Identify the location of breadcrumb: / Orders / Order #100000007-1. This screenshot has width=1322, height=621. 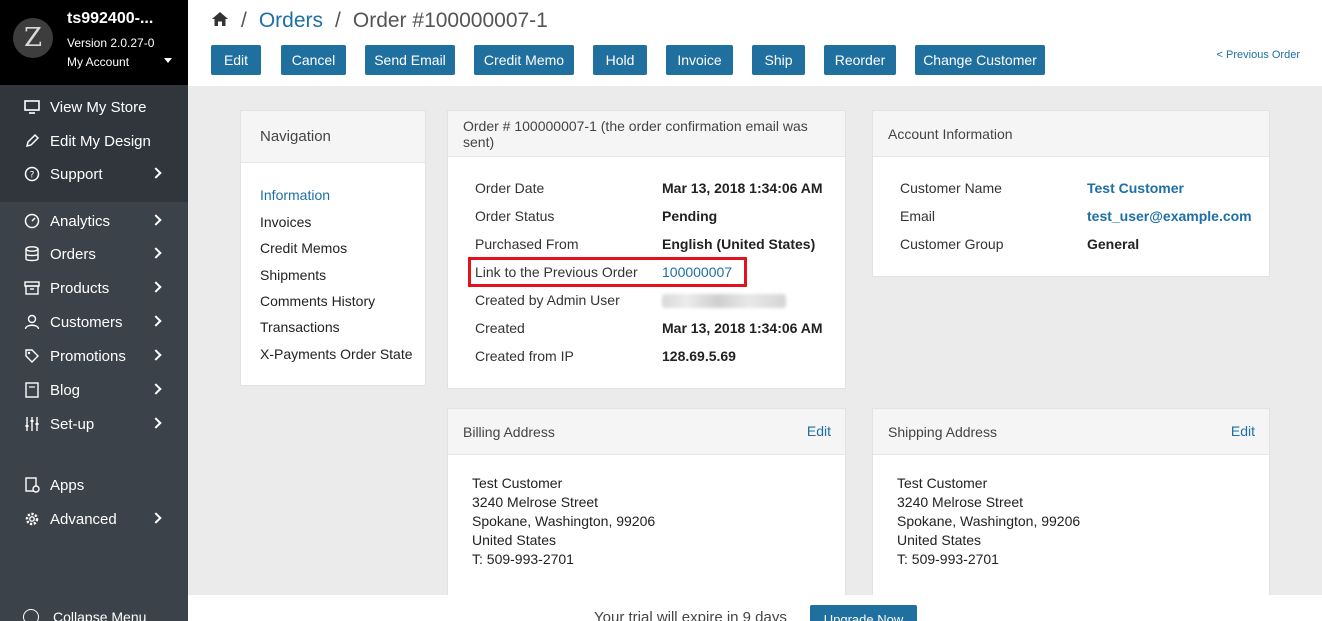
(379, 21).